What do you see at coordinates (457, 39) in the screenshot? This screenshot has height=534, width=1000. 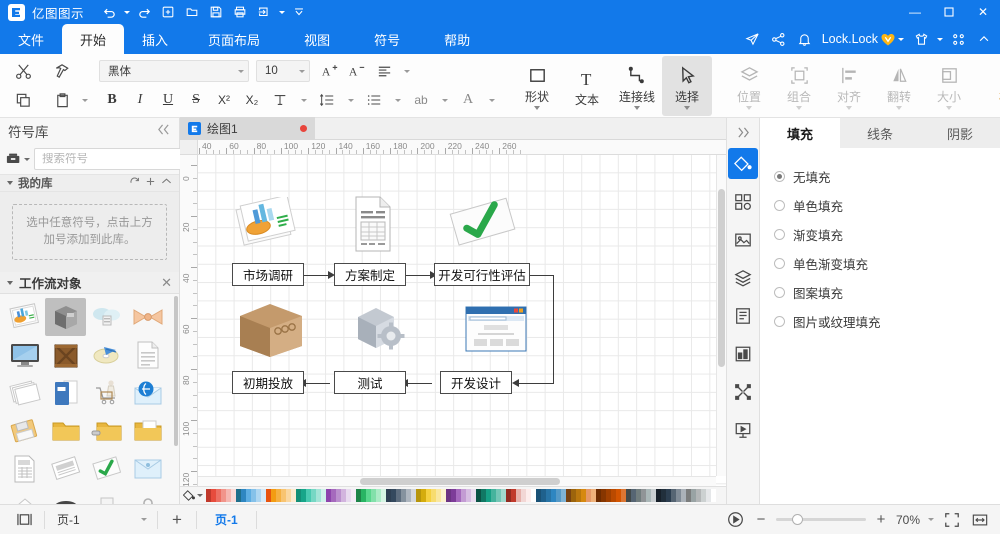 I see `tab-help: 帮助` at bounding box center [457, 39].